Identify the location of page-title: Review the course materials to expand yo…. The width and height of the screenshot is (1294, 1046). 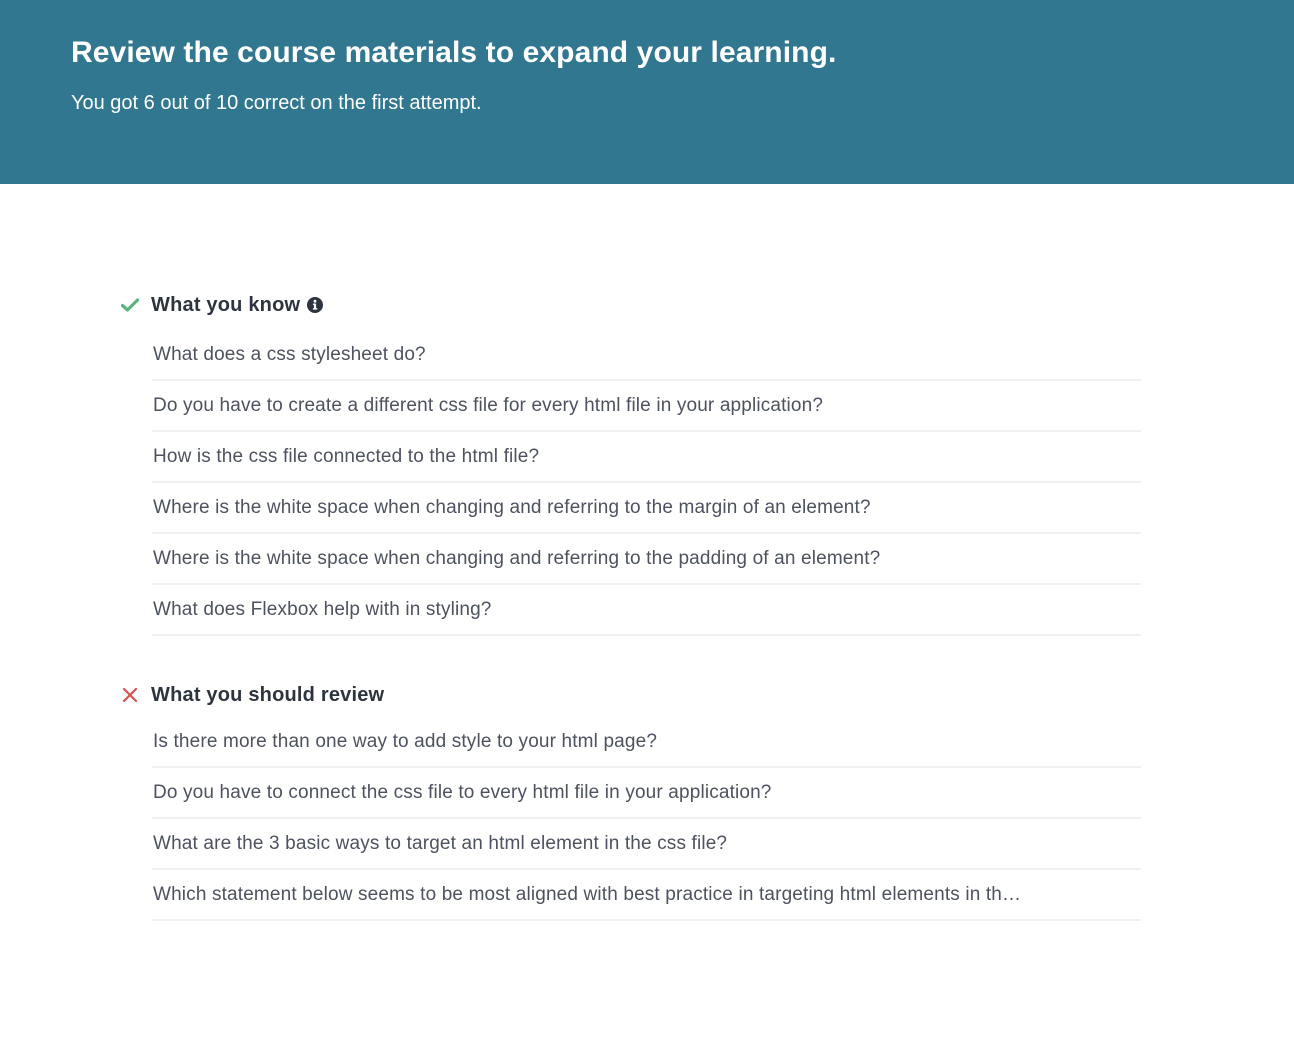
(454, 52).